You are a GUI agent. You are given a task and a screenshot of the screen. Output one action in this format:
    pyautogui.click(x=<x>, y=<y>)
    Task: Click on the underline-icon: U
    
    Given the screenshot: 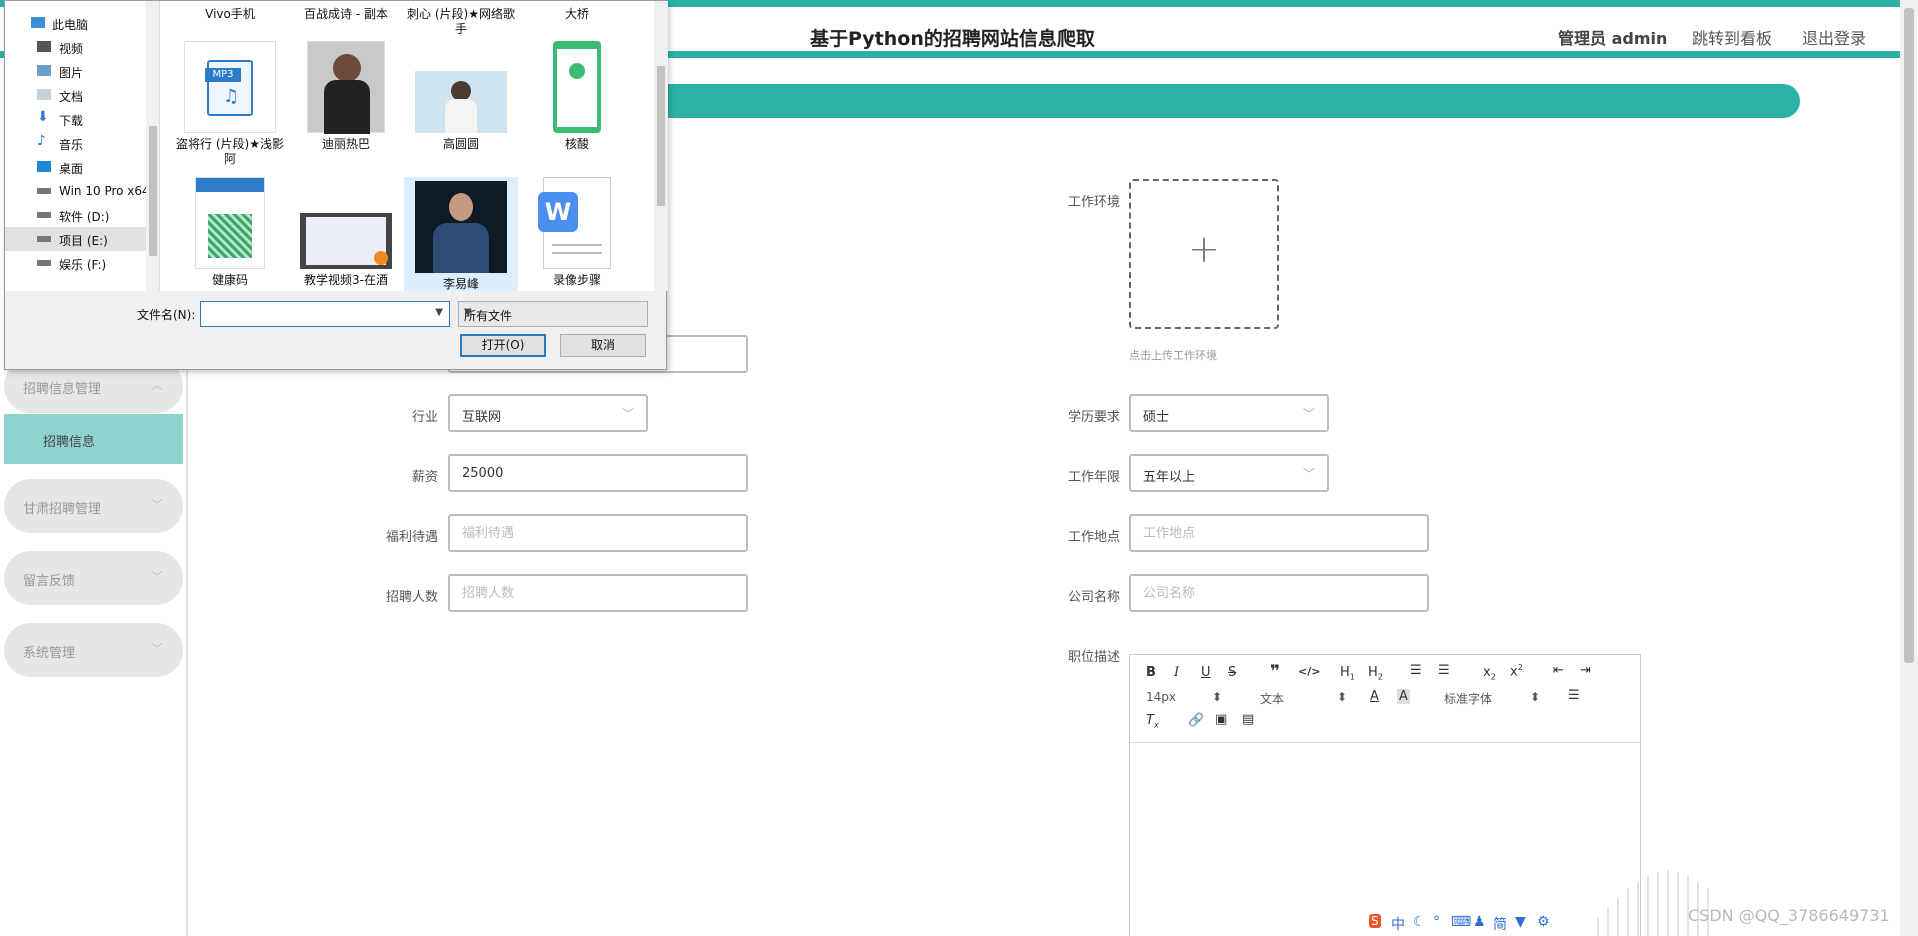 What is the action you would take?
    pyautogui.click(x=1206, y=672)
    